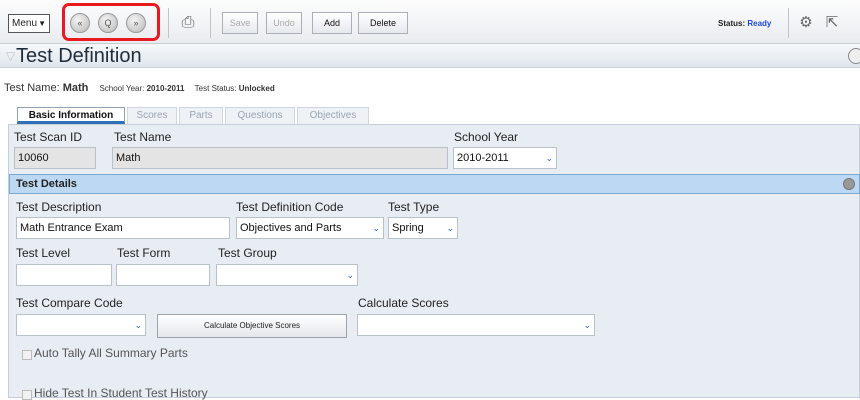 This screenshot has width=860, height=400. What do you see at coordinates (75, 88) in the screenshot?
I see `test-name-value: Math` at bounding box center [75, 88].